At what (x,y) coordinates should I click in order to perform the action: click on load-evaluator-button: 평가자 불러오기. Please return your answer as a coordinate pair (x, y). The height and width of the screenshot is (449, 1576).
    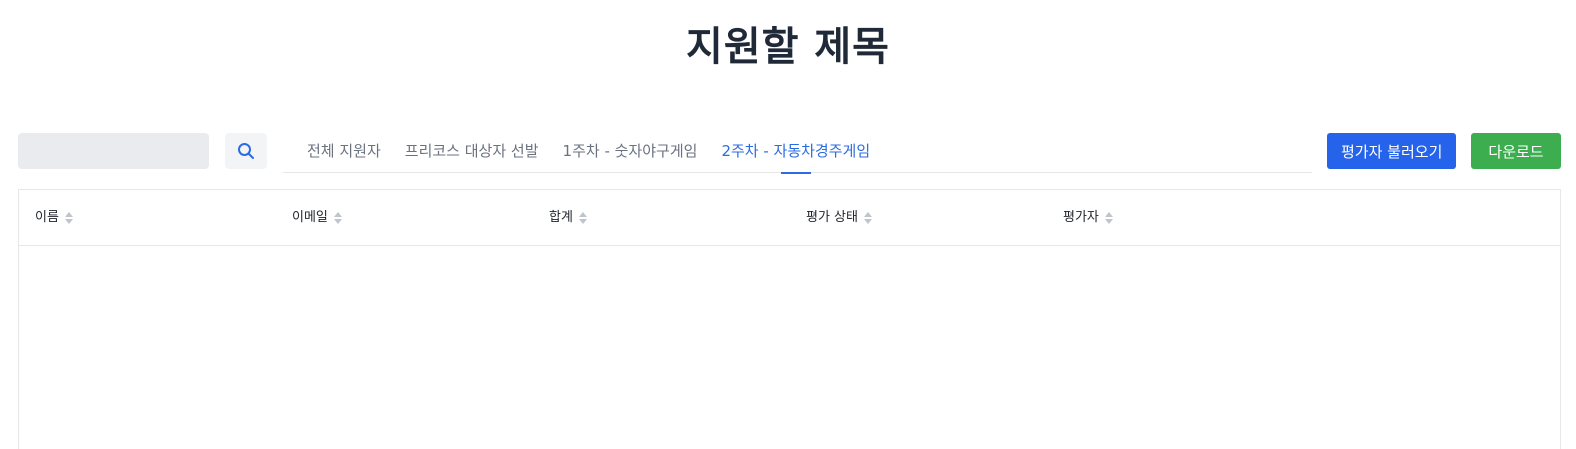
    Looking at the image, I should click on (1391, 151).